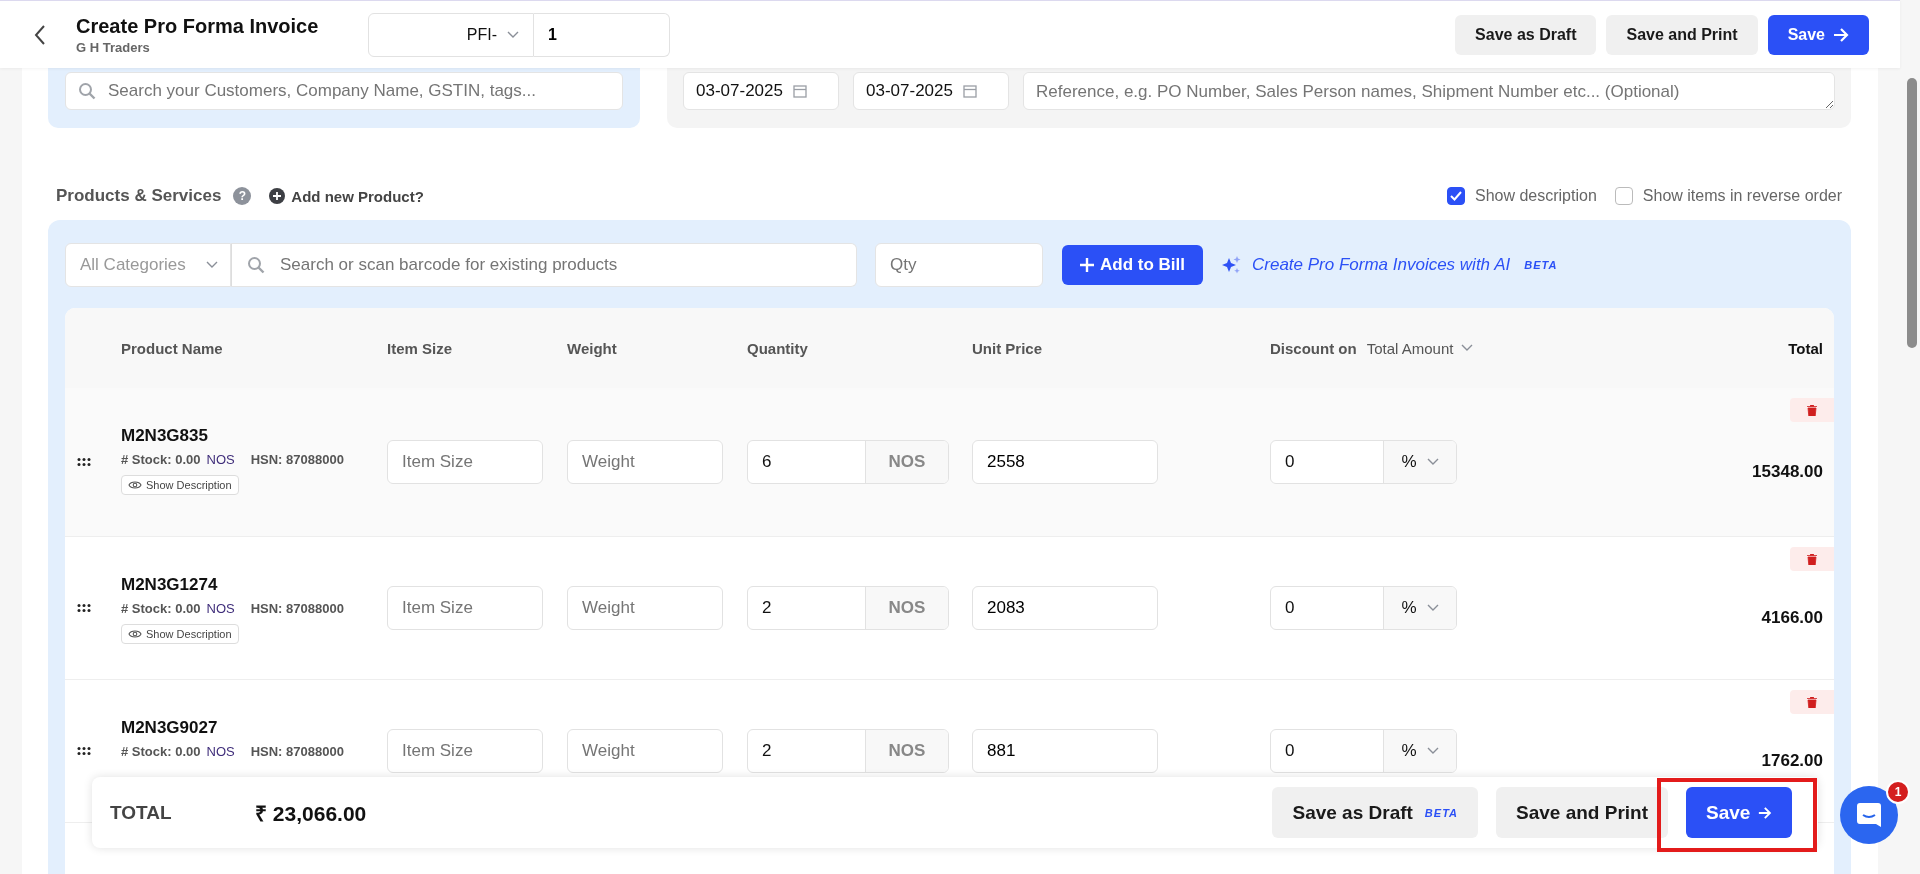 The image size is (1920, 874). What do you see at coordinates (1792, 617) in the screenshot?
I see `row-total: 4166.00` at bounding box center [1792, 617].